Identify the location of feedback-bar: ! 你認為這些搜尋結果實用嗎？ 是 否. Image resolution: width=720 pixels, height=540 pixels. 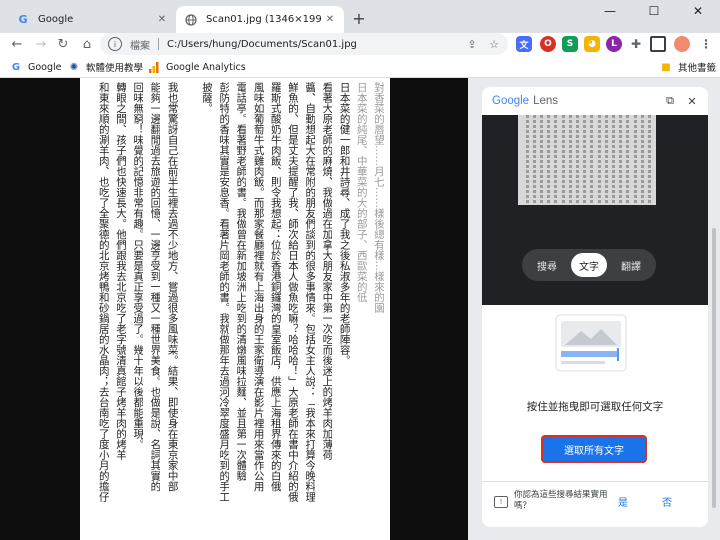
(595, 504).